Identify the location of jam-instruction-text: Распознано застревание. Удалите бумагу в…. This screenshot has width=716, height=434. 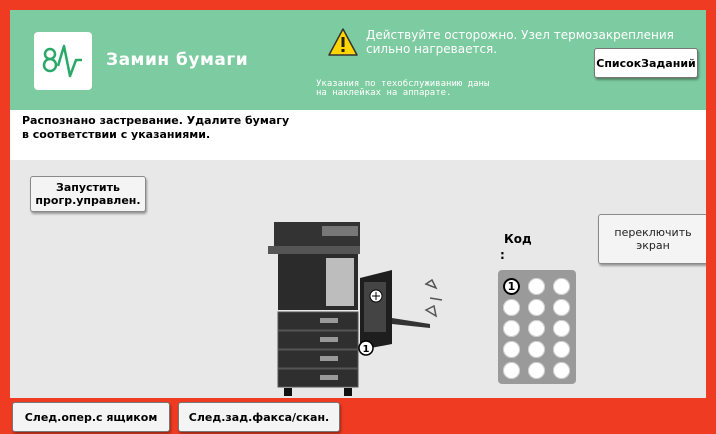
(156, 127).